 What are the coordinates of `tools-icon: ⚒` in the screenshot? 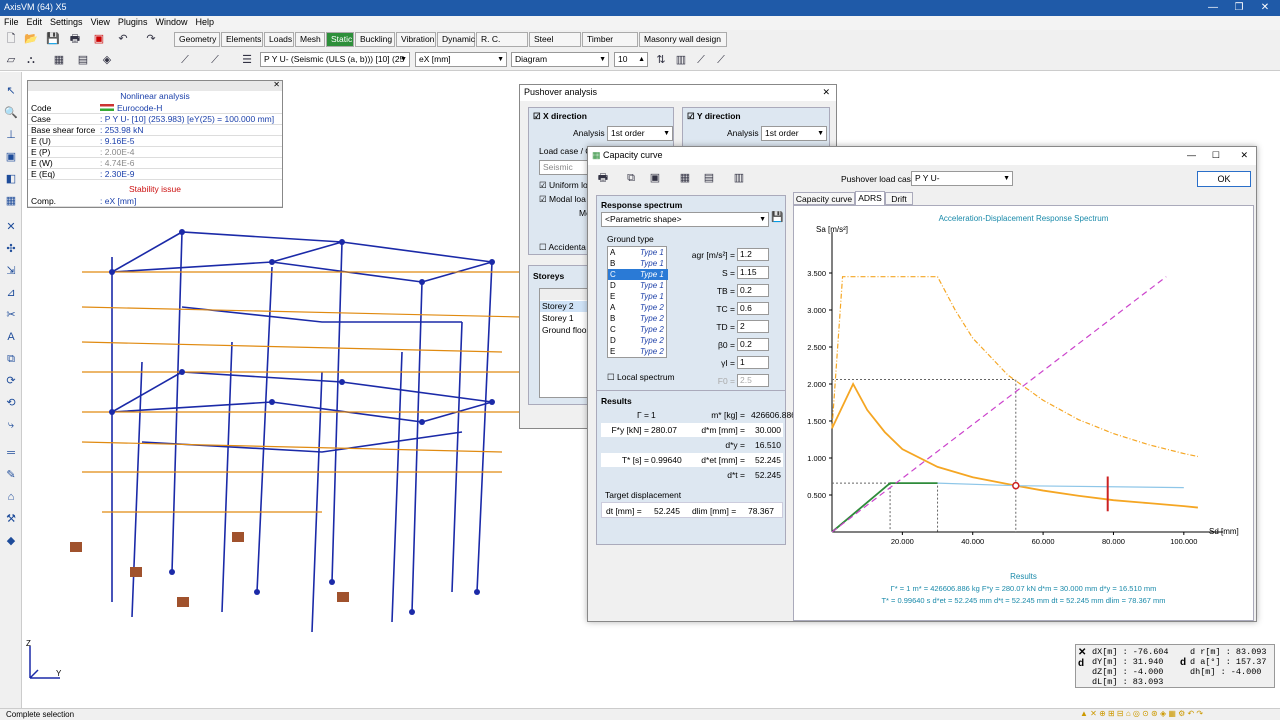 It's located at (11, 519).